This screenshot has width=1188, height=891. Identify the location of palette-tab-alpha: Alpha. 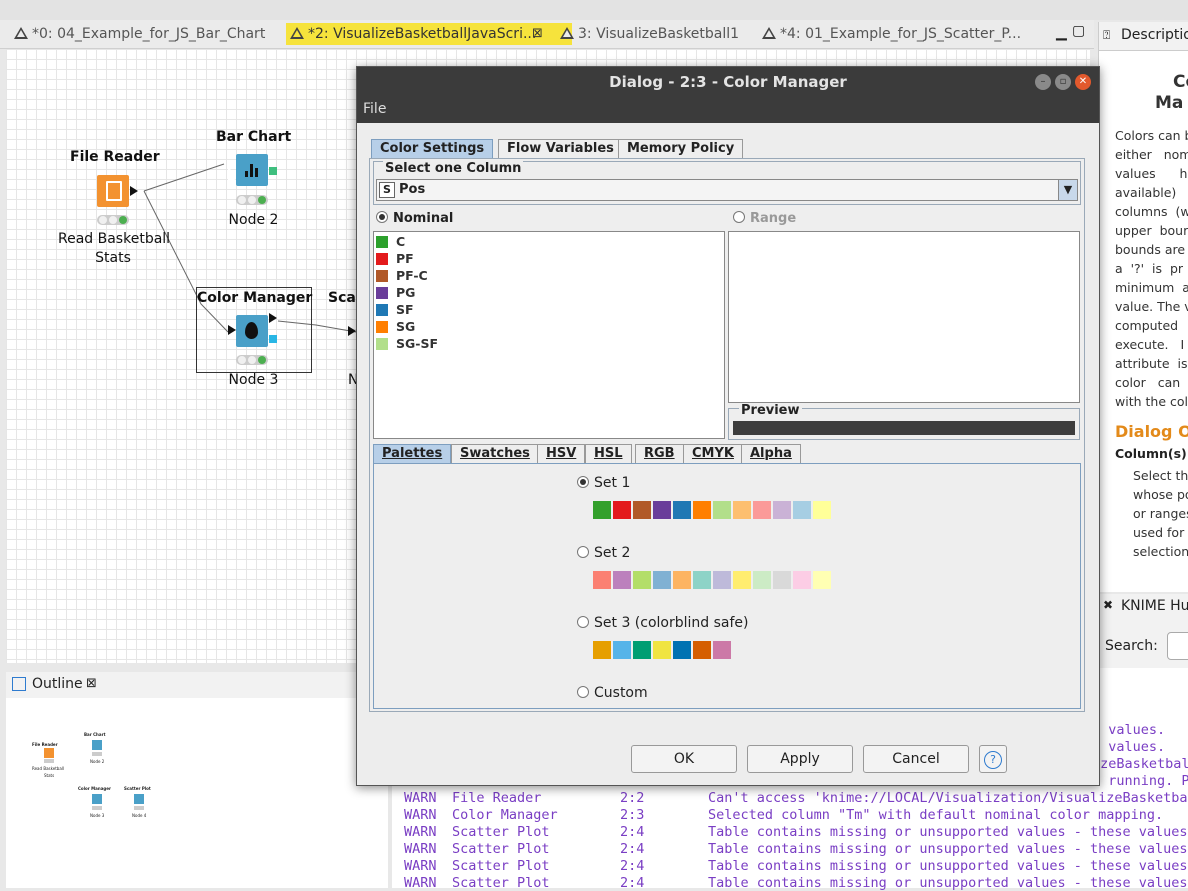
(771, 453).